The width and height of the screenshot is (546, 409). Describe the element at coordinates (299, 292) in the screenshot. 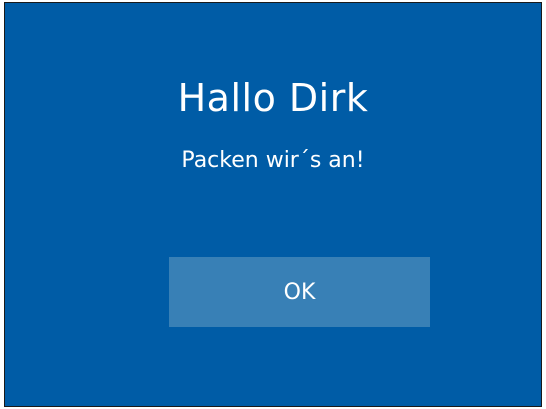

I see `ok-button: OK` at that location.